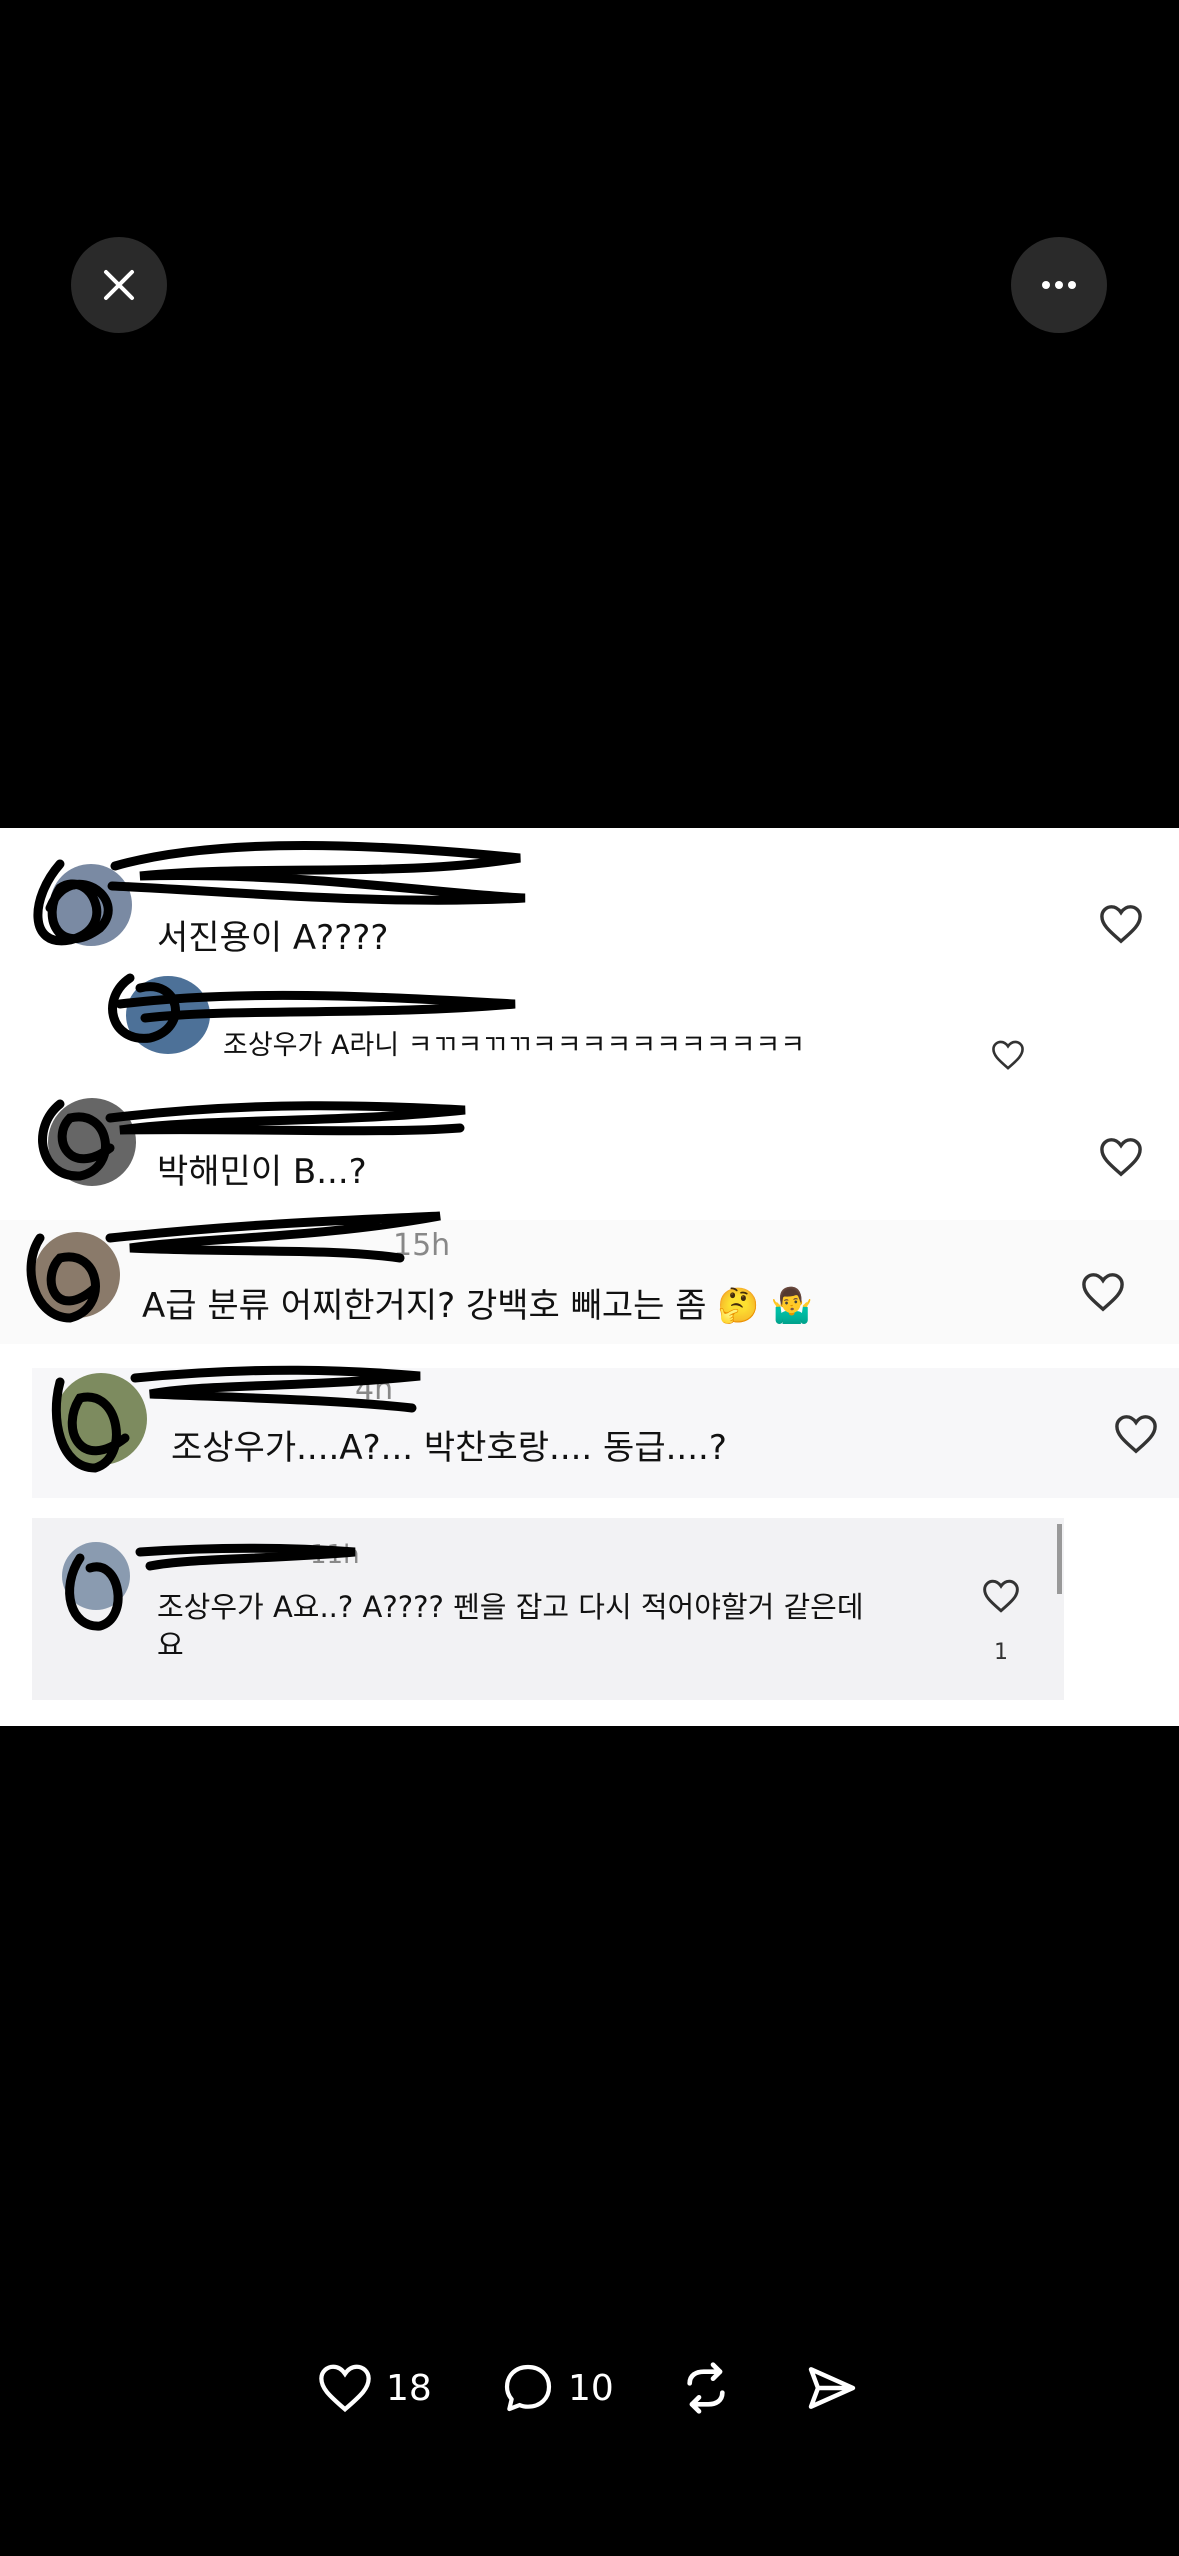  Describe the element at coordinates (273, 938) in the screenshot. I see `comment-text: 서진용이 A????` at that location.